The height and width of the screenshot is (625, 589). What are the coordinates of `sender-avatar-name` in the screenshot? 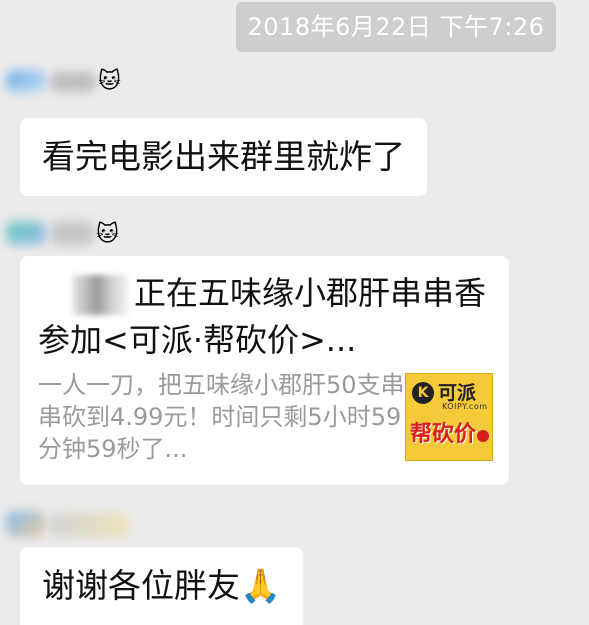 It's located at (76, 525).